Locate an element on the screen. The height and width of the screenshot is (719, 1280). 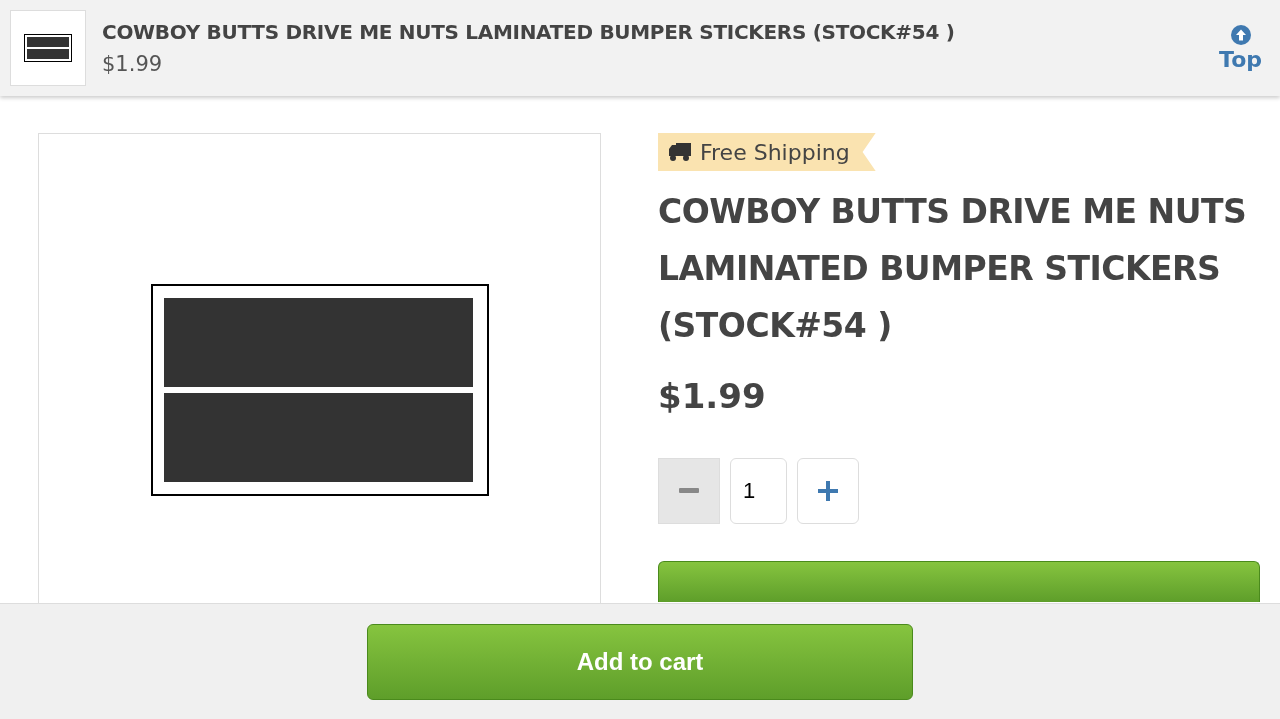
truck-icon is located at coordinates (680, 152).